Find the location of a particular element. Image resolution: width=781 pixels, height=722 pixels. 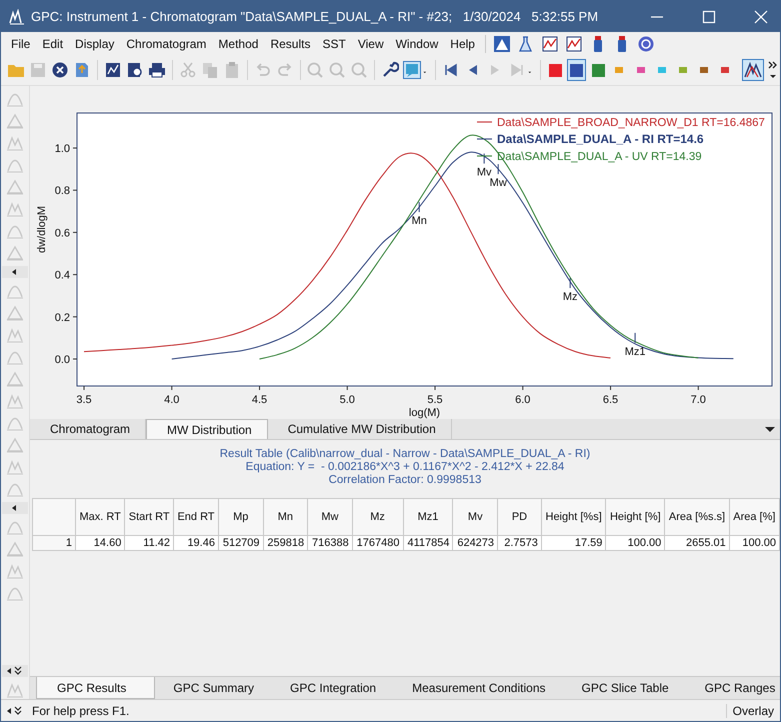

axis-tick-label: 3.5 is located at coordinates (84, 400).